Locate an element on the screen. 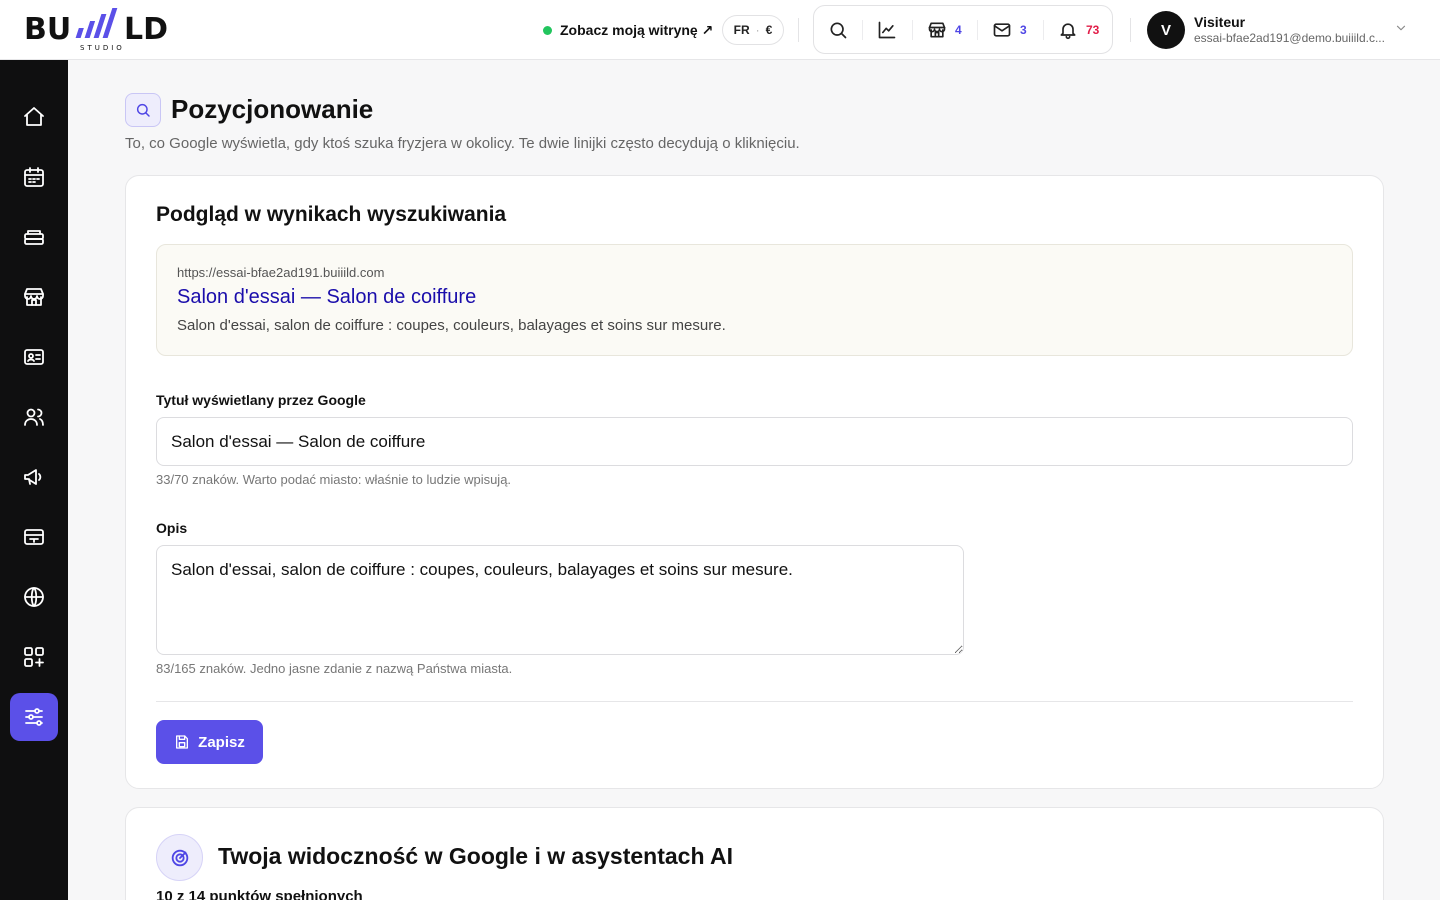  id-card-icon is located at coordinates (34, 357).